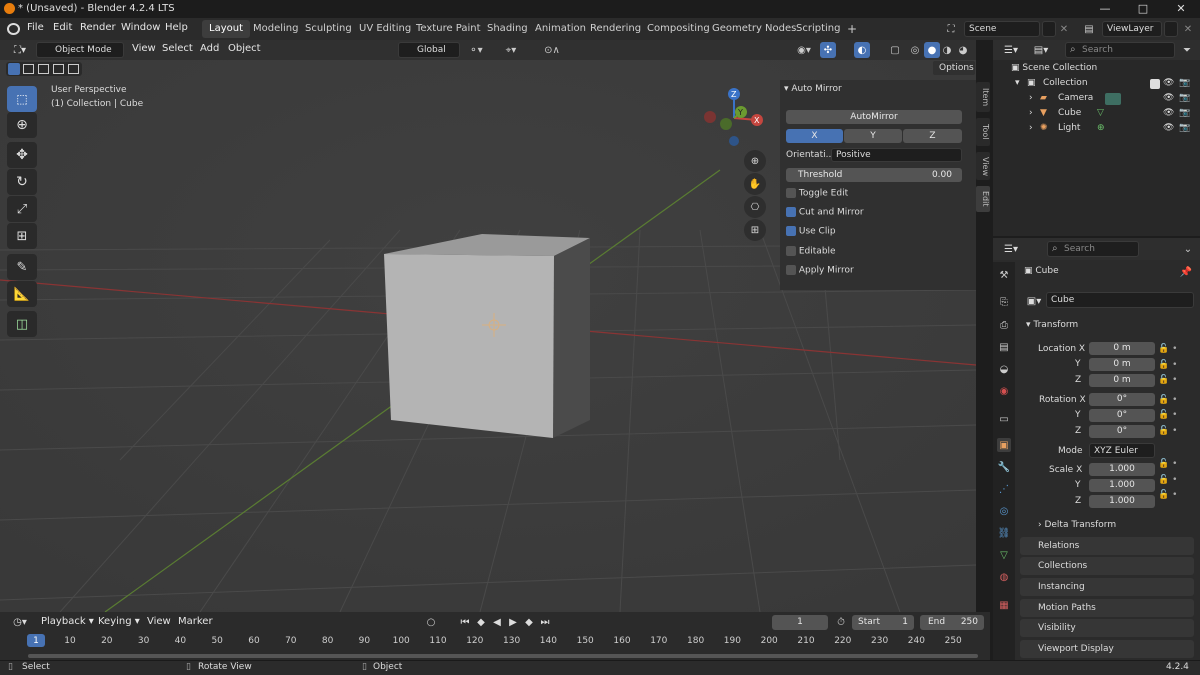  Describe the element at coordinates (1122, 415) in the screenshot. I see `rotation-y-field: 0°` at that location.